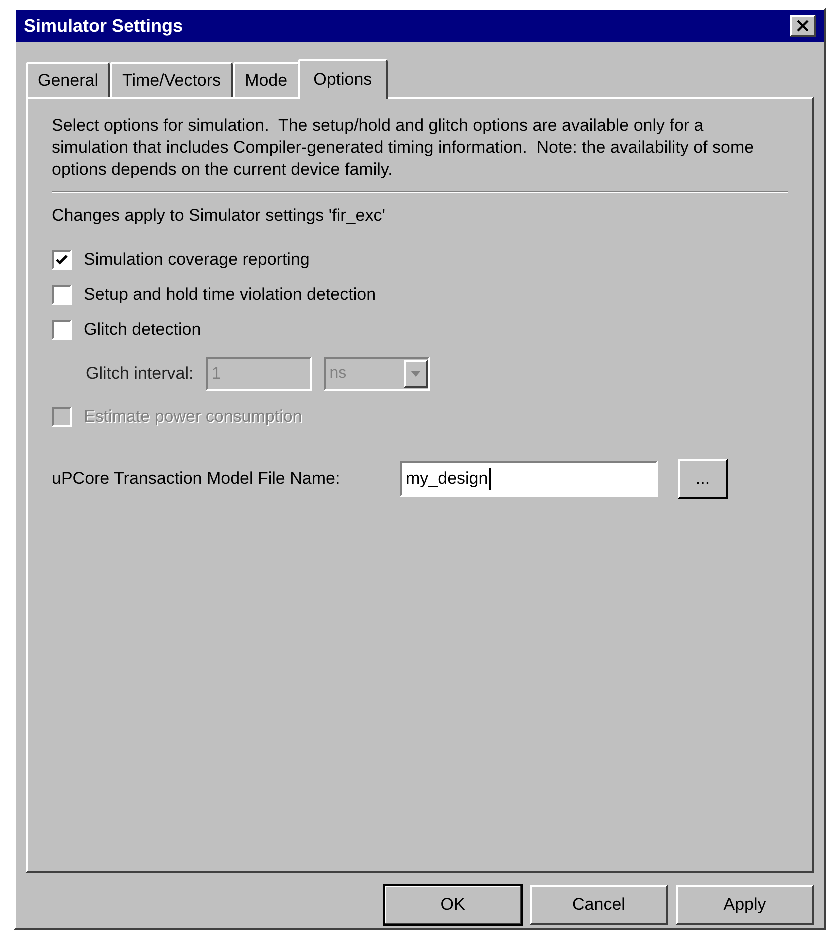  What do you see at coordinates (143, 330) in the screenshot?
I see `checkbox-label: Glitch detection` at bounding box center [143, 330].